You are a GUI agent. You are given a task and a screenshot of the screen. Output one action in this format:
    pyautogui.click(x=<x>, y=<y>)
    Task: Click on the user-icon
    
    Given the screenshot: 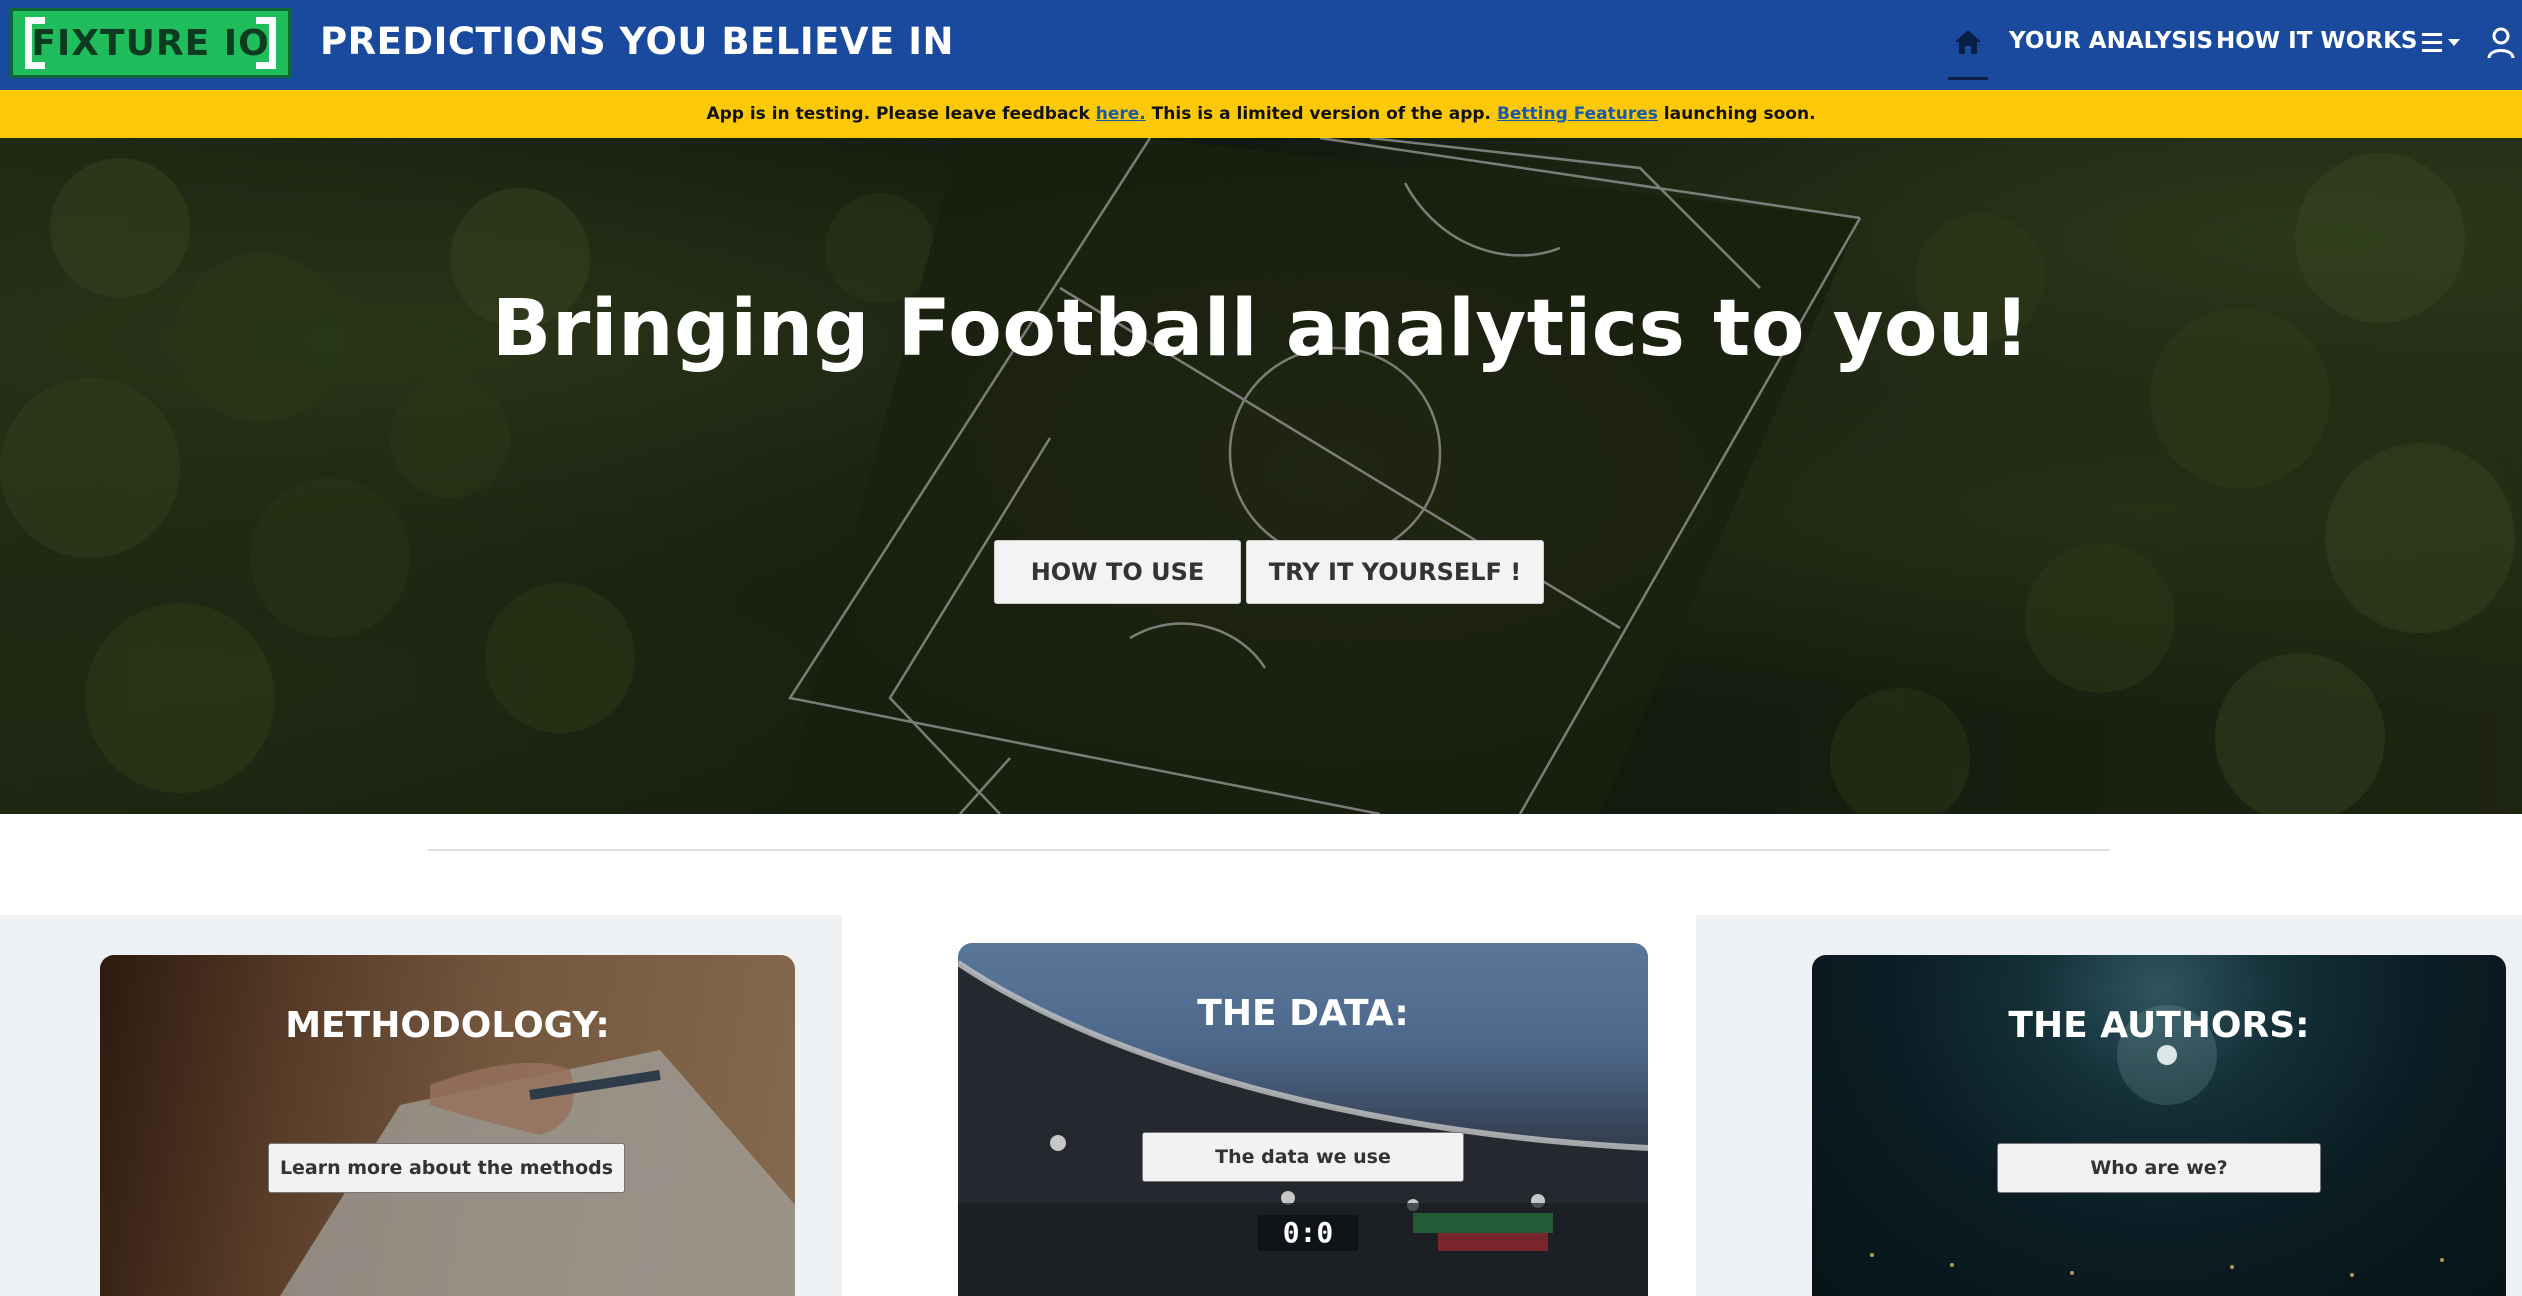 What is the action you would take?
    pyautogui.click(x=2501, y=43)
    